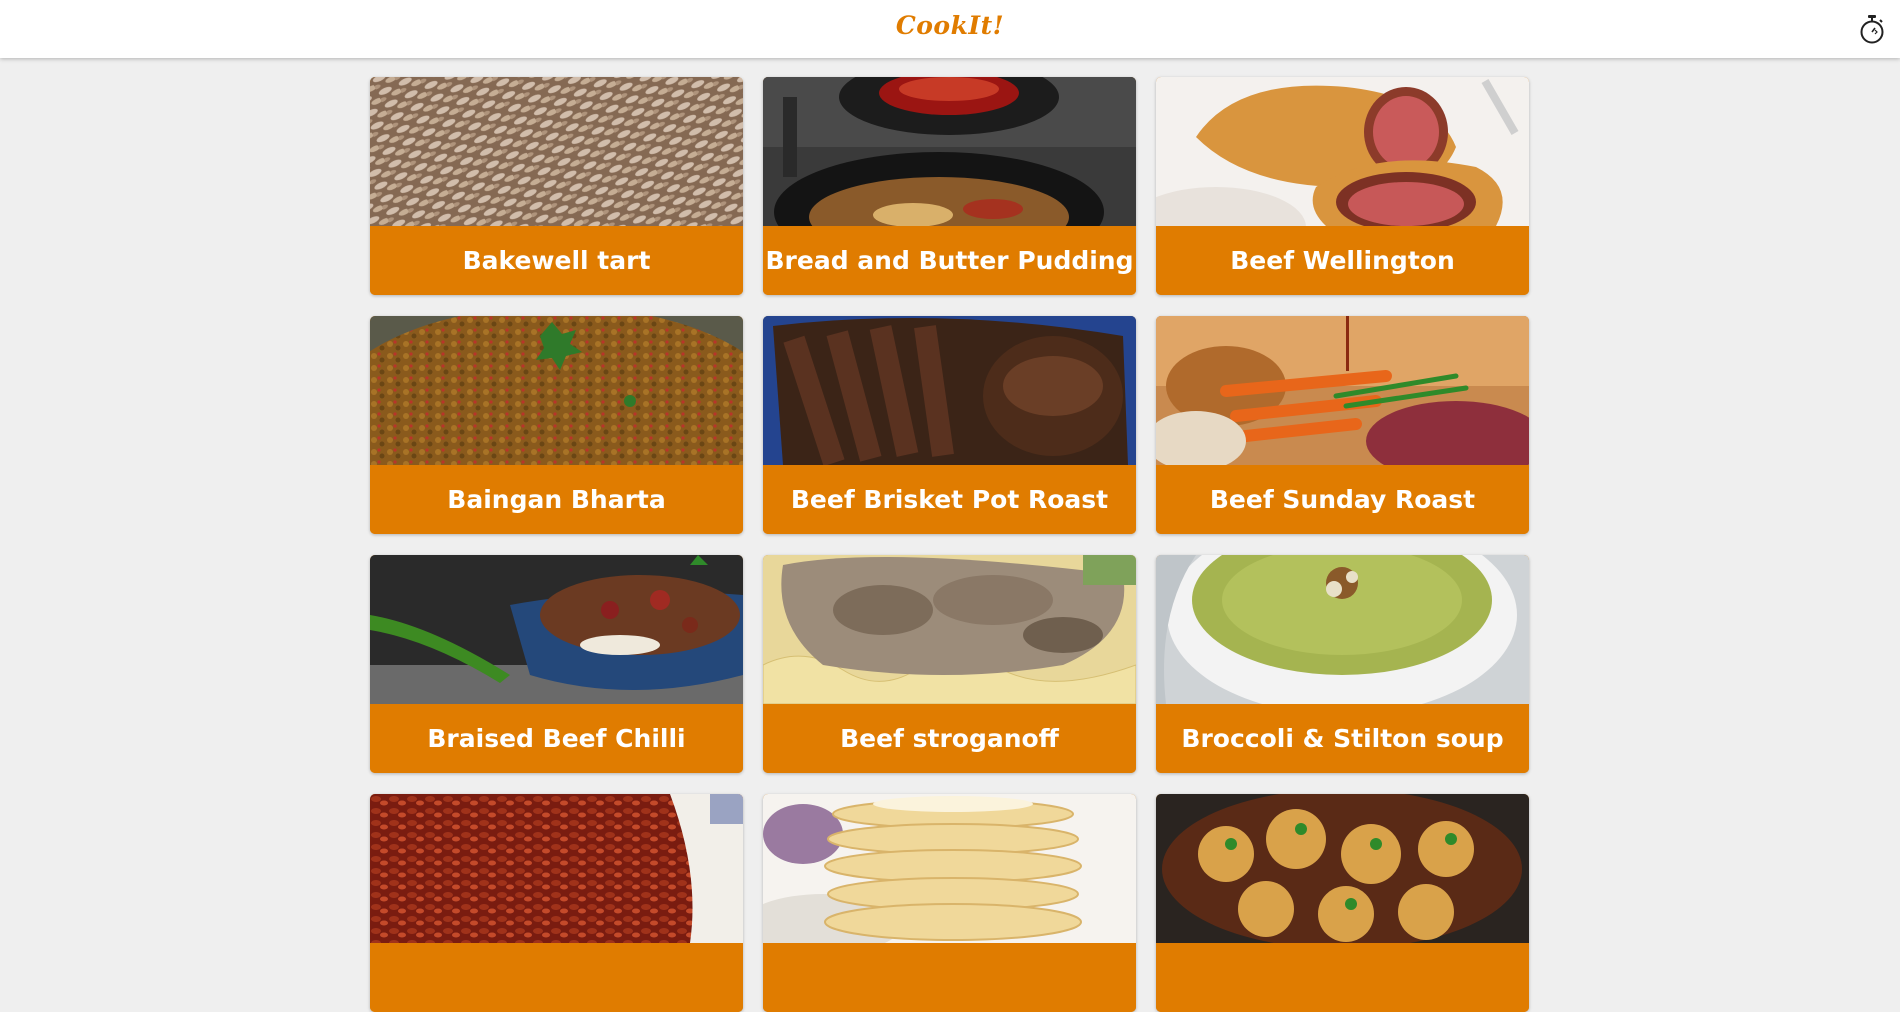  I want to click on recipe-card: Braised Beef Chilli, so click(556, 664).